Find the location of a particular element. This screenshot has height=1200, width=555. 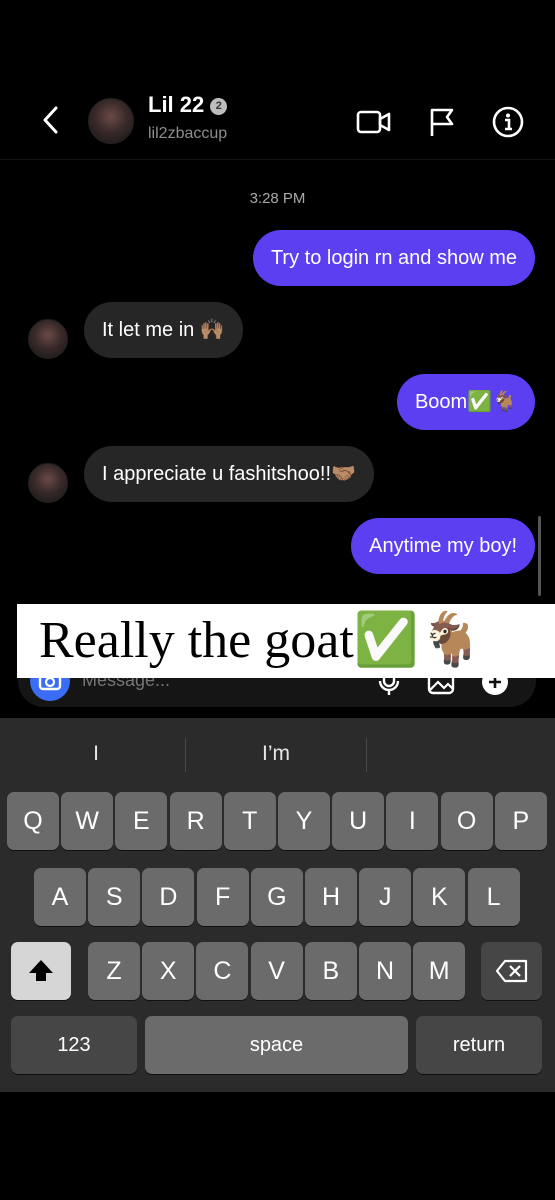

key-a: A is located at coordinates (60, 897).